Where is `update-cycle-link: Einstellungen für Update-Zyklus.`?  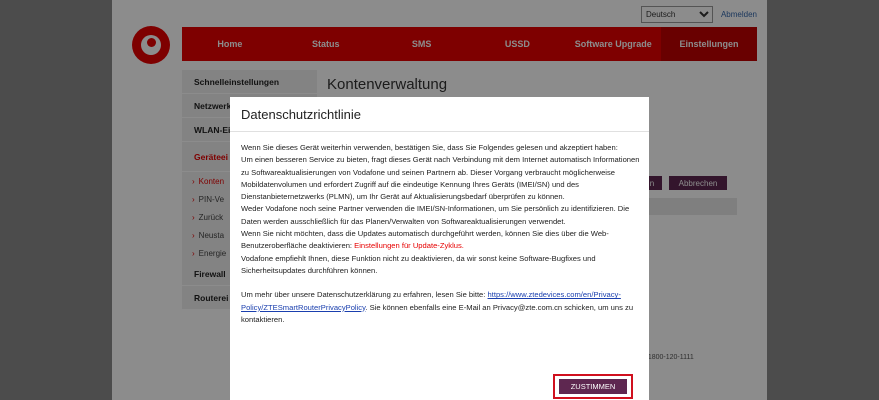
update-cycle-link: Einstellungen für Update-Zyklus. is located at coordinates (409, 245).